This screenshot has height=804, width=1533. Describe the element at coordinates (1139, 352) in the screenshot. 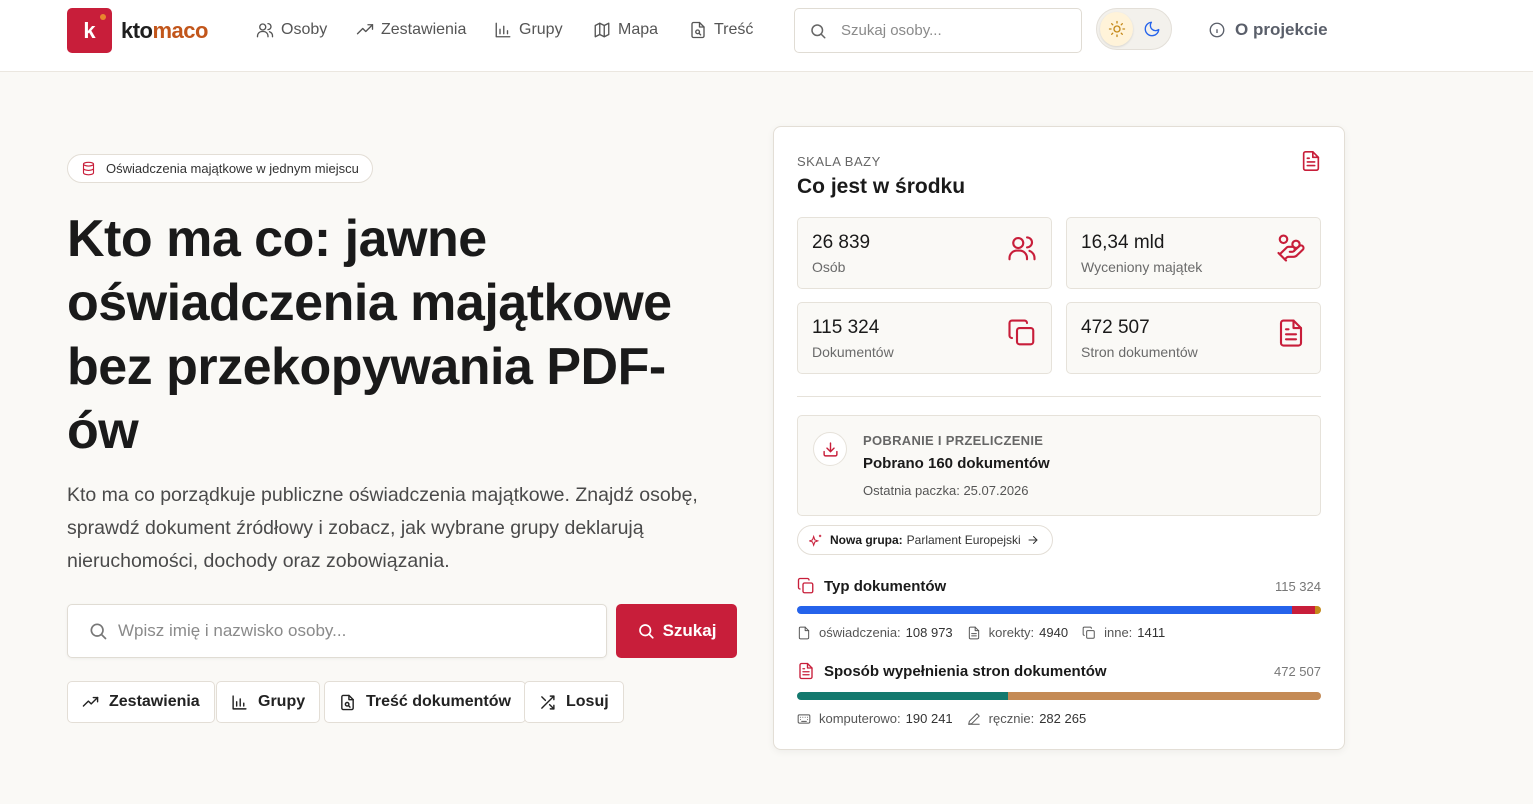

I see `stat-label: Stron dokumentów` at that location.